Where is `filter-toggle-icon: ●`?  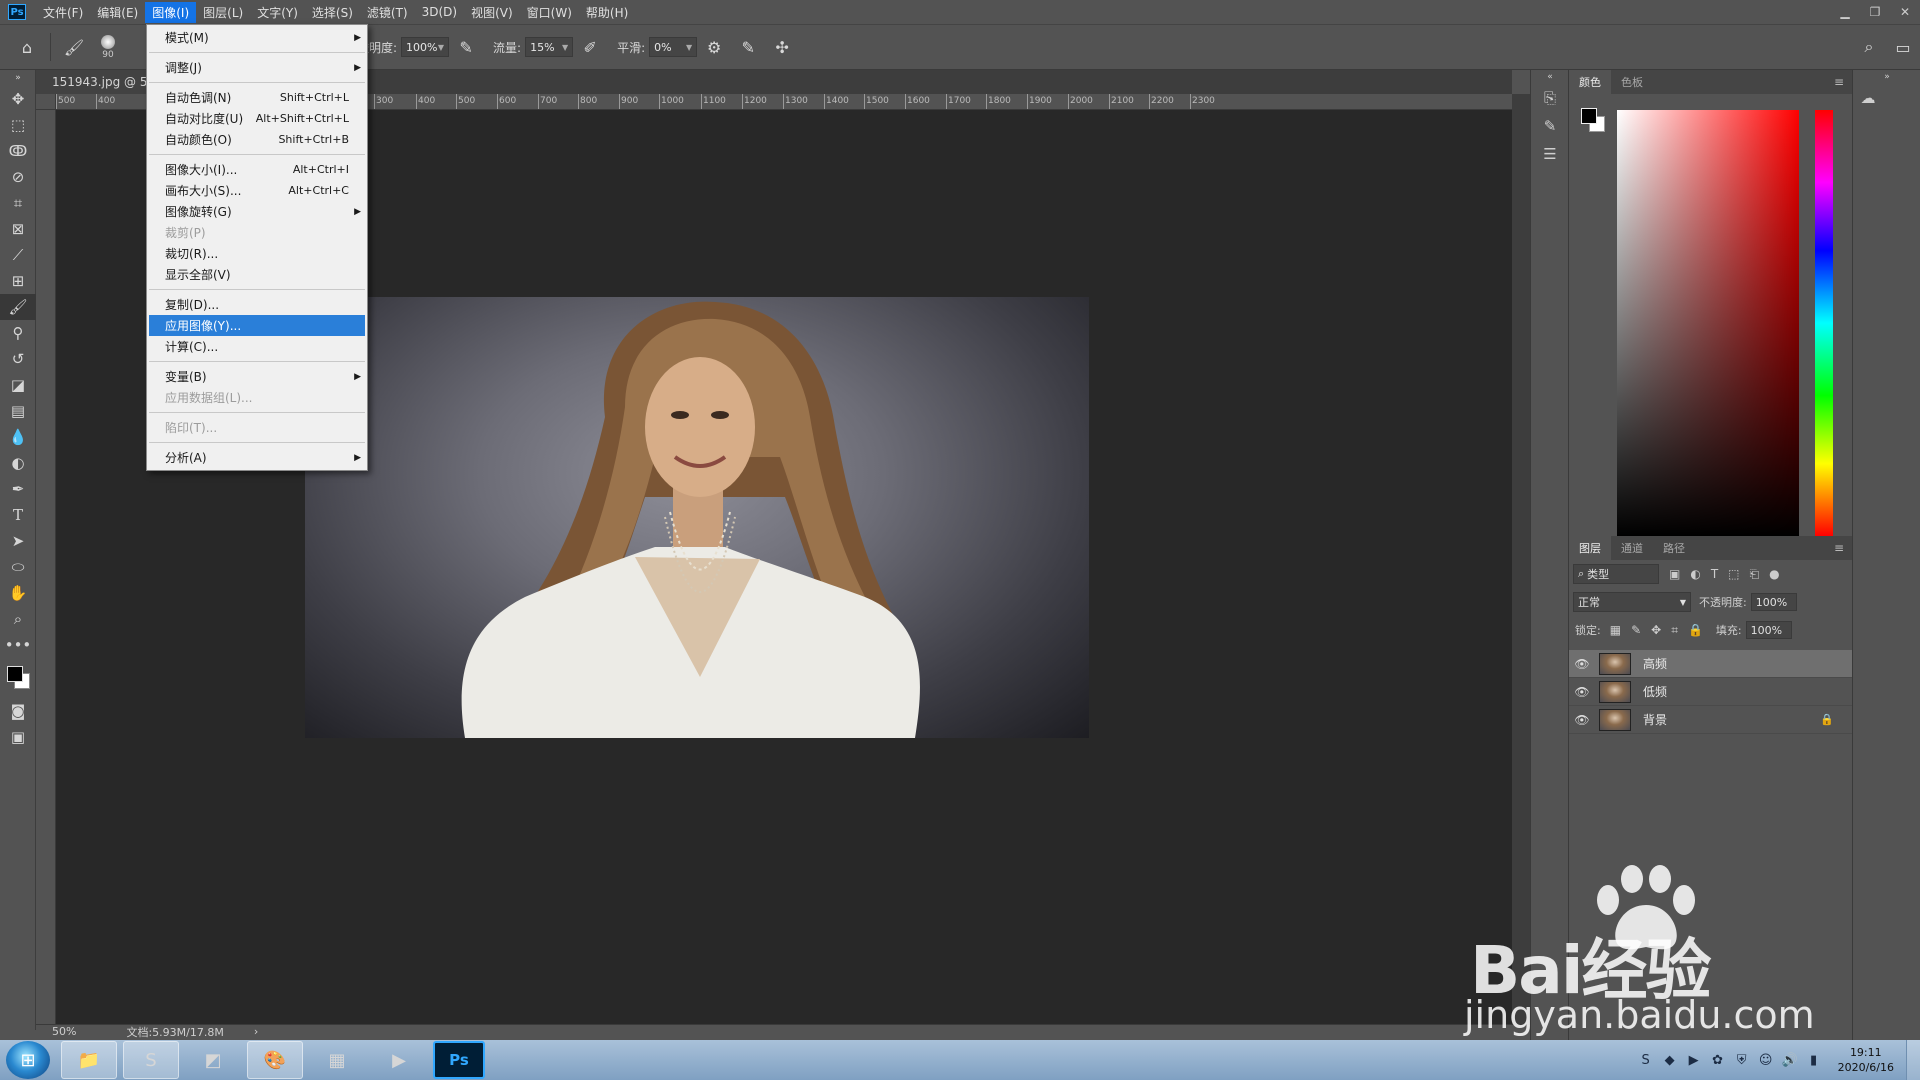 filter-toggle-icon: ● is located at coordinates (1774, 574).